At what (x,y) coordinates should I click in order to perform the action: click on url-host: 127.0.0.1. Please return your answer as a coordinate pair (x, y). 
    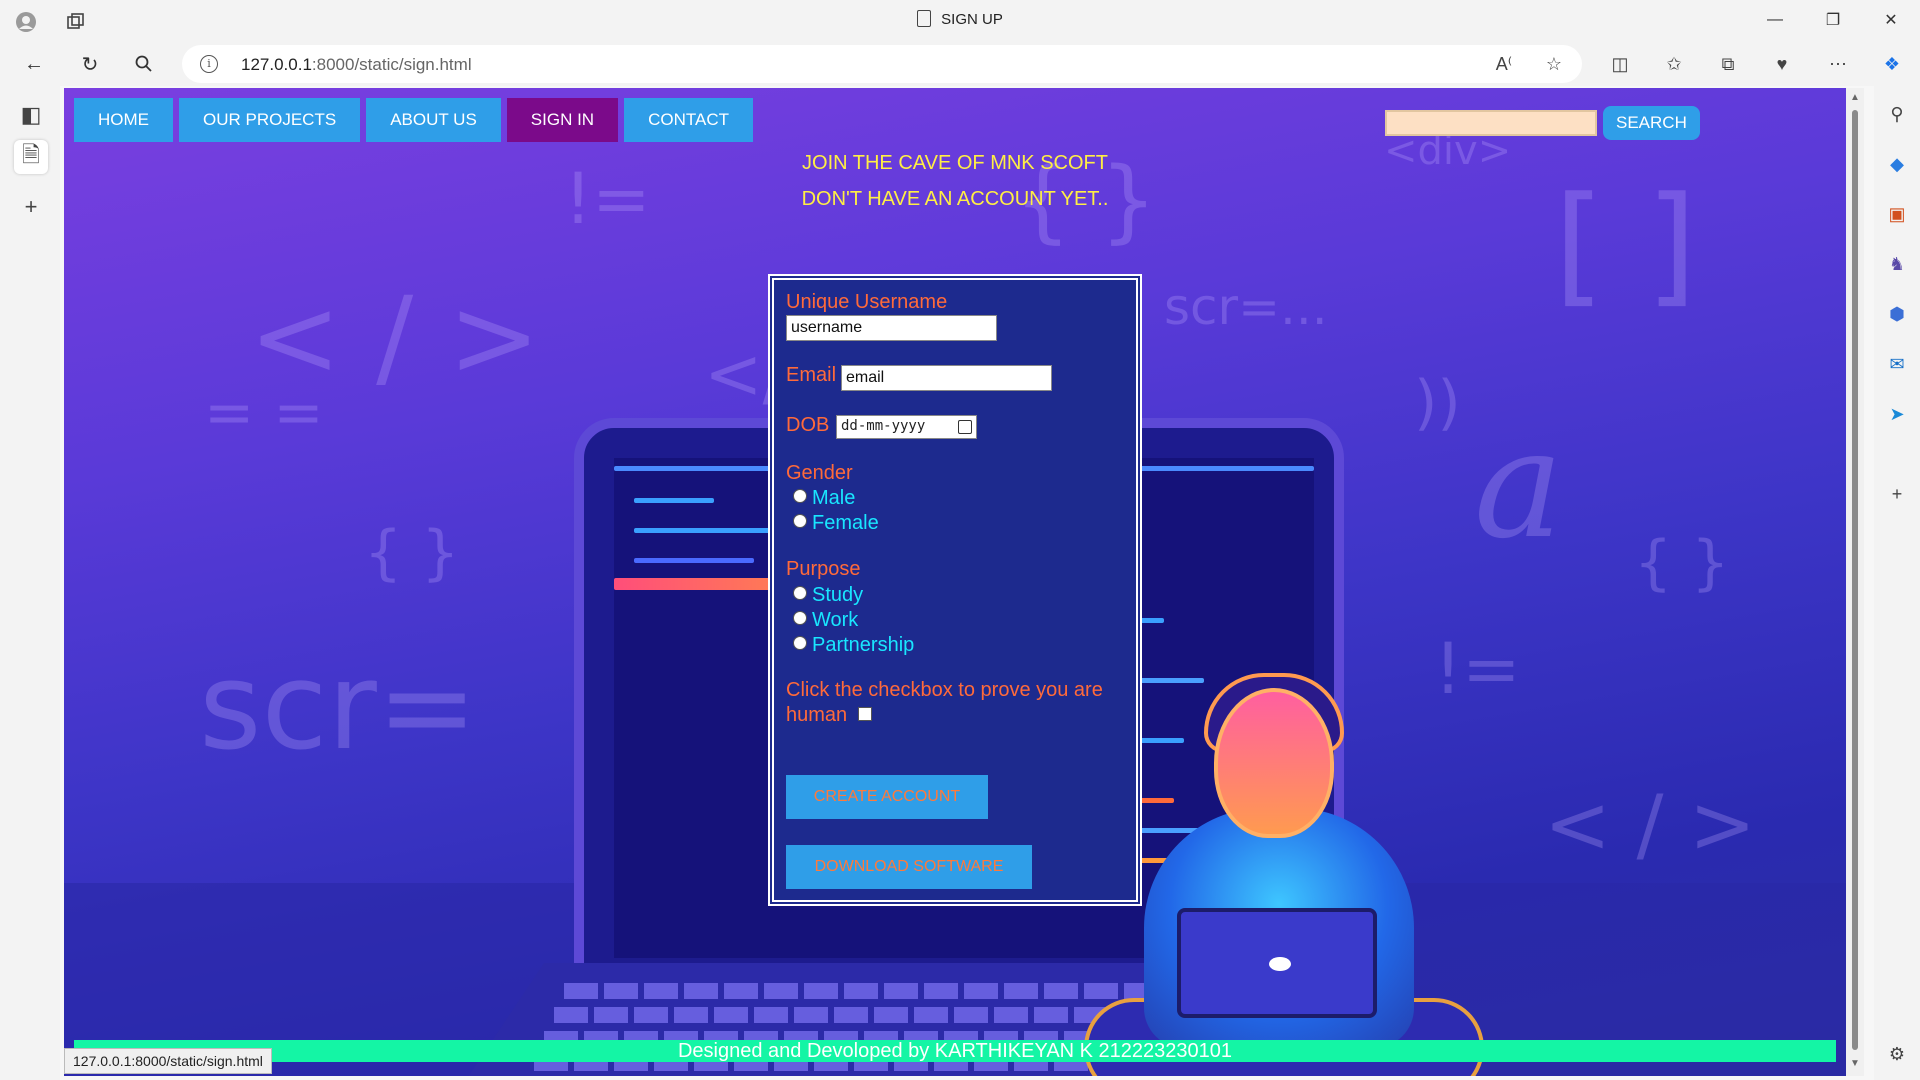
    Looking at the image, I should click on (276, 64).